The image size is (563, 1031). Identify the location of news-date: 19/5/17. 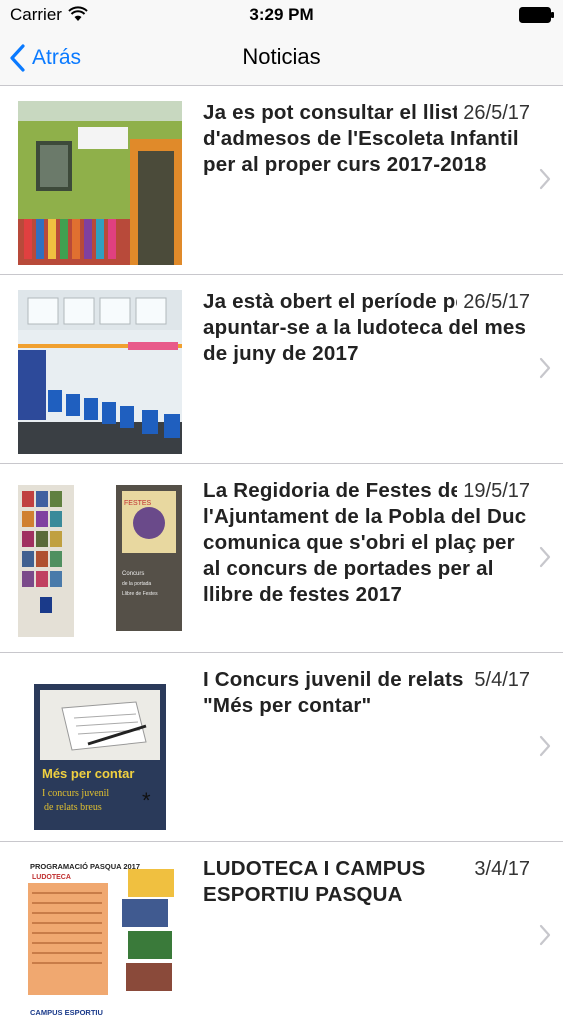
(493, 491).